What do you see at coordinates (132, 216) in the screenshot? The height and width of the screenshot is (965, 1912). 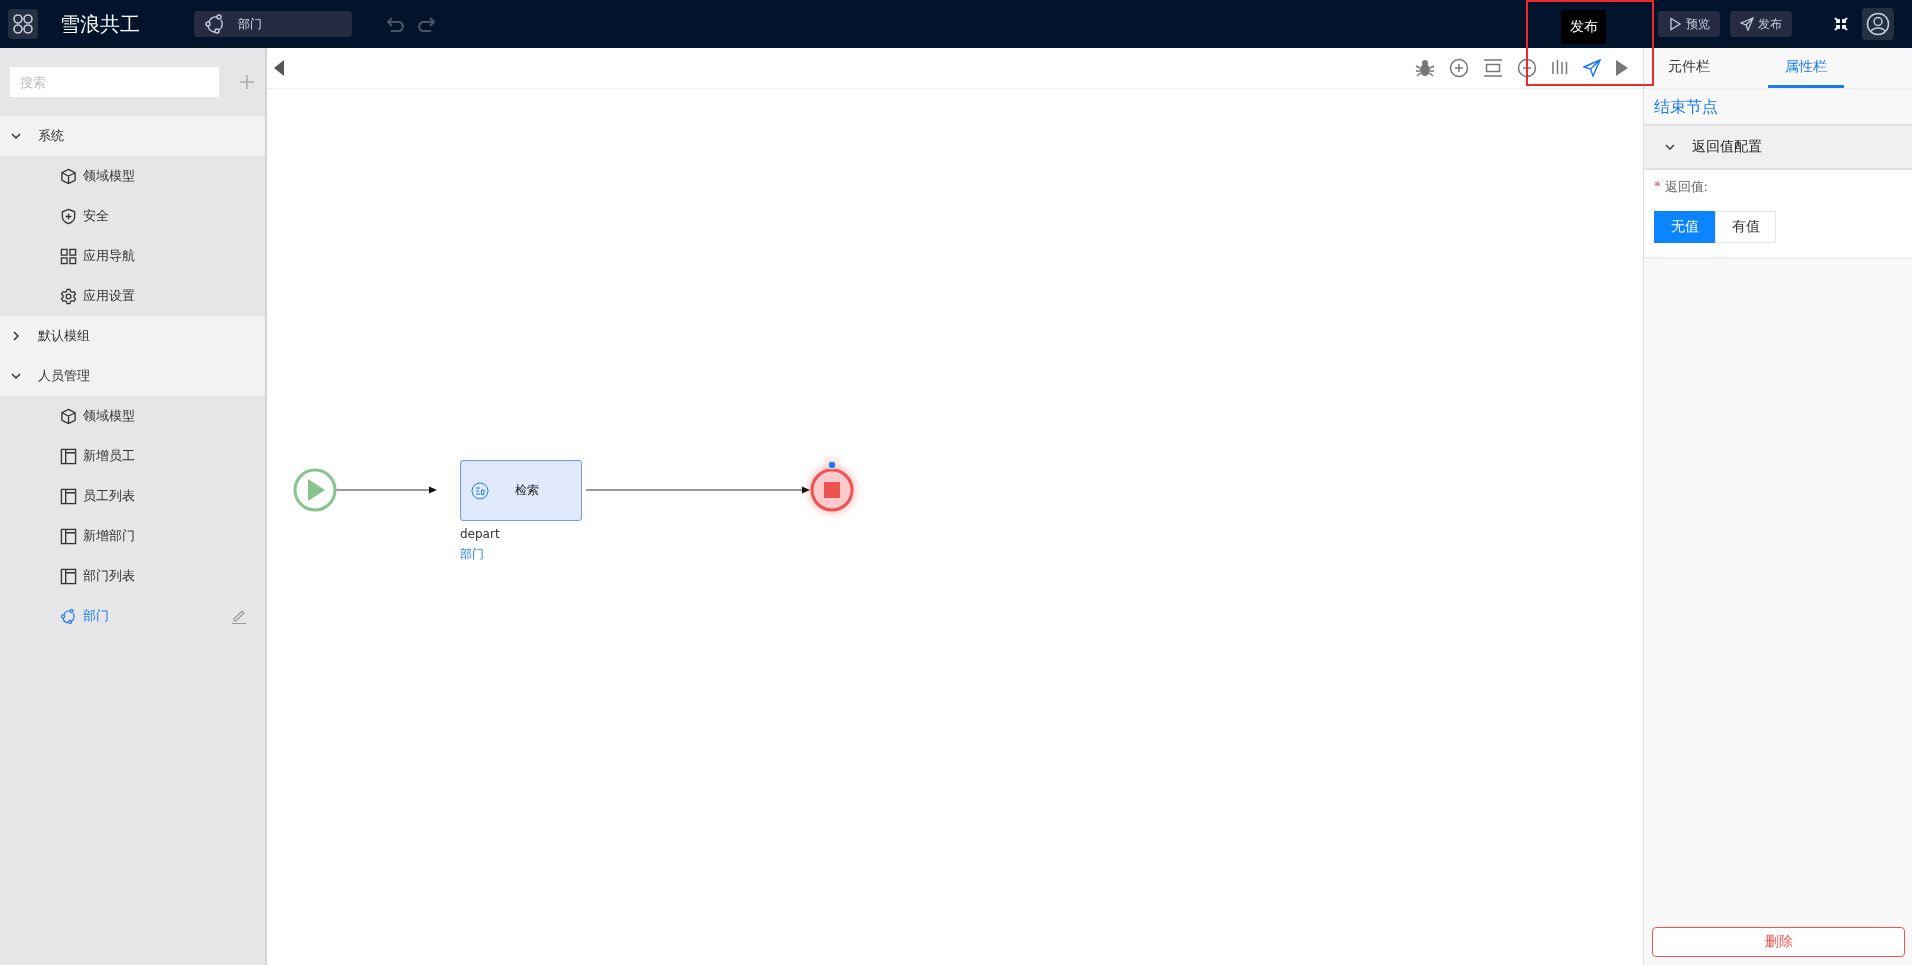 I see `tree-item: 安全` at bounding box center [132, 216].